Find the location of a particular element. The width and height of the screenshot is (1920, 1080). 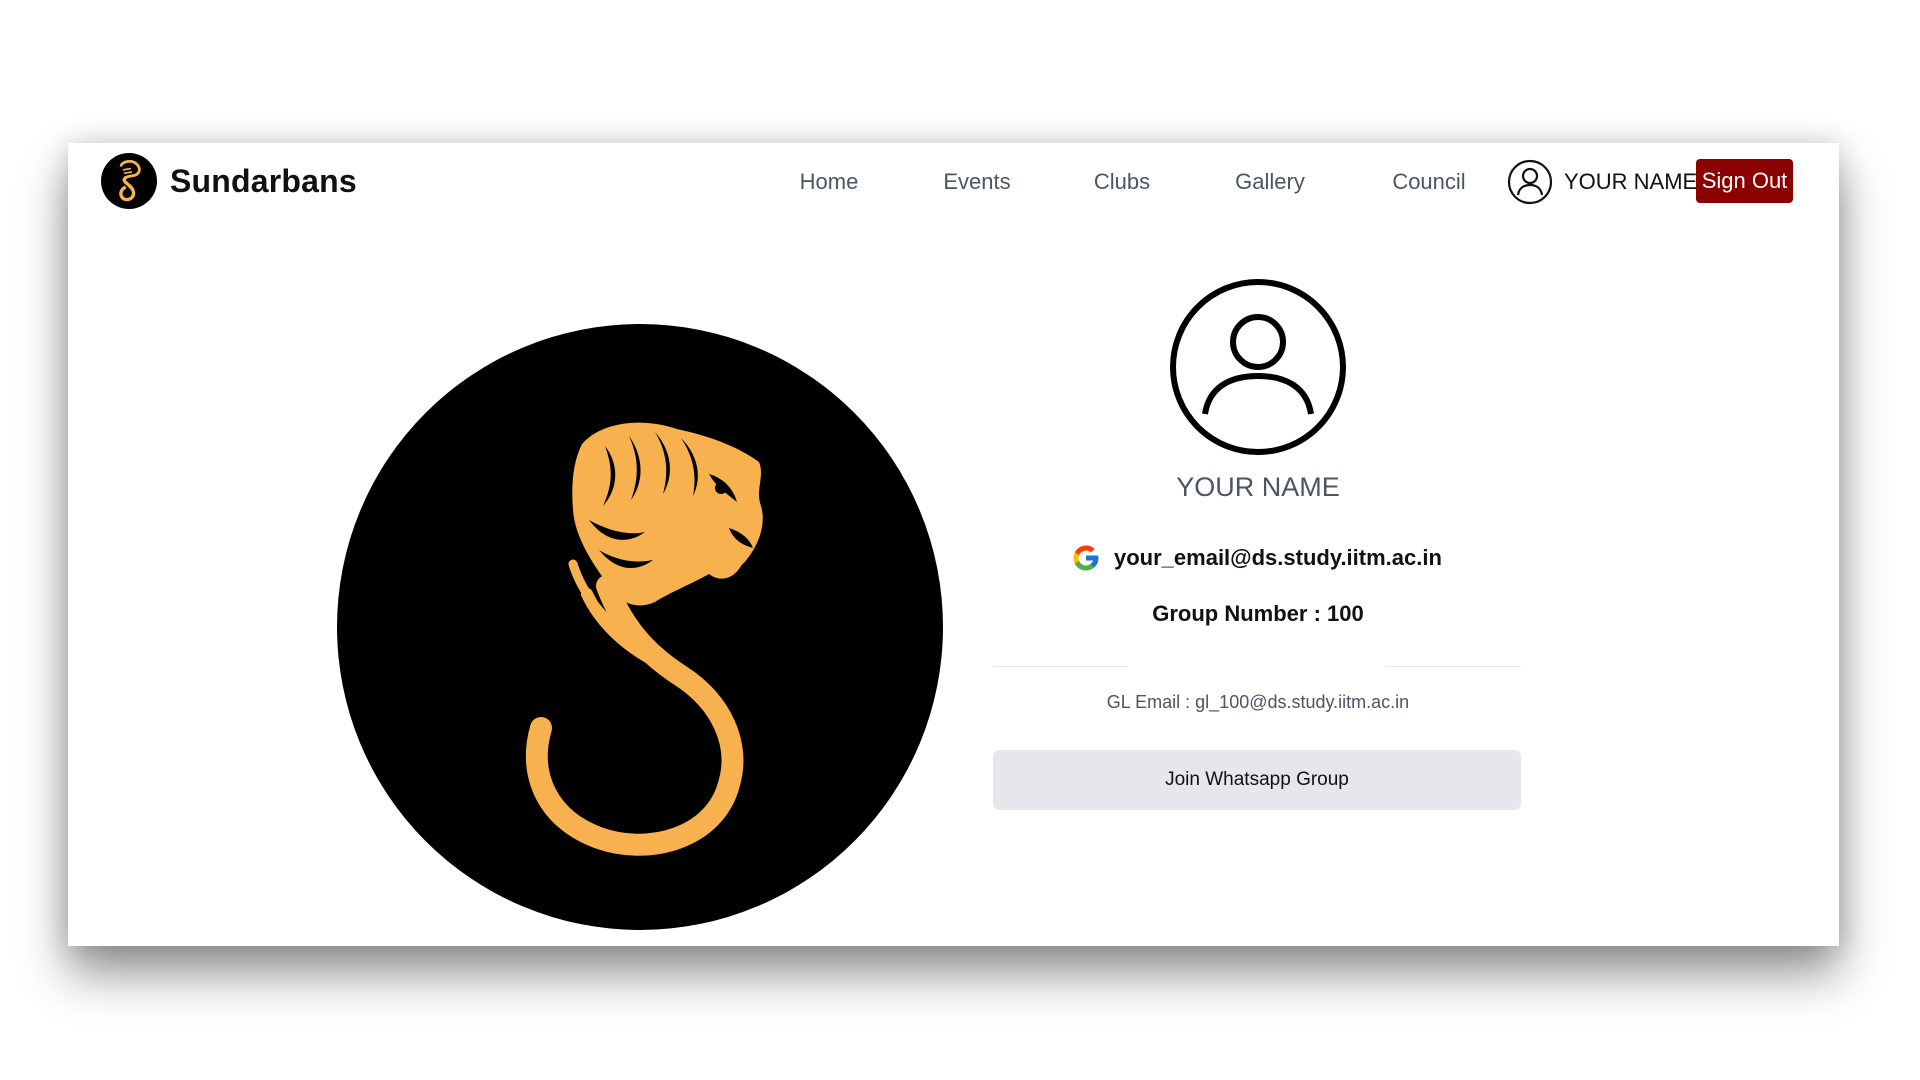

sign-out-button: Sign Out is located at coordinates (1744, 181).